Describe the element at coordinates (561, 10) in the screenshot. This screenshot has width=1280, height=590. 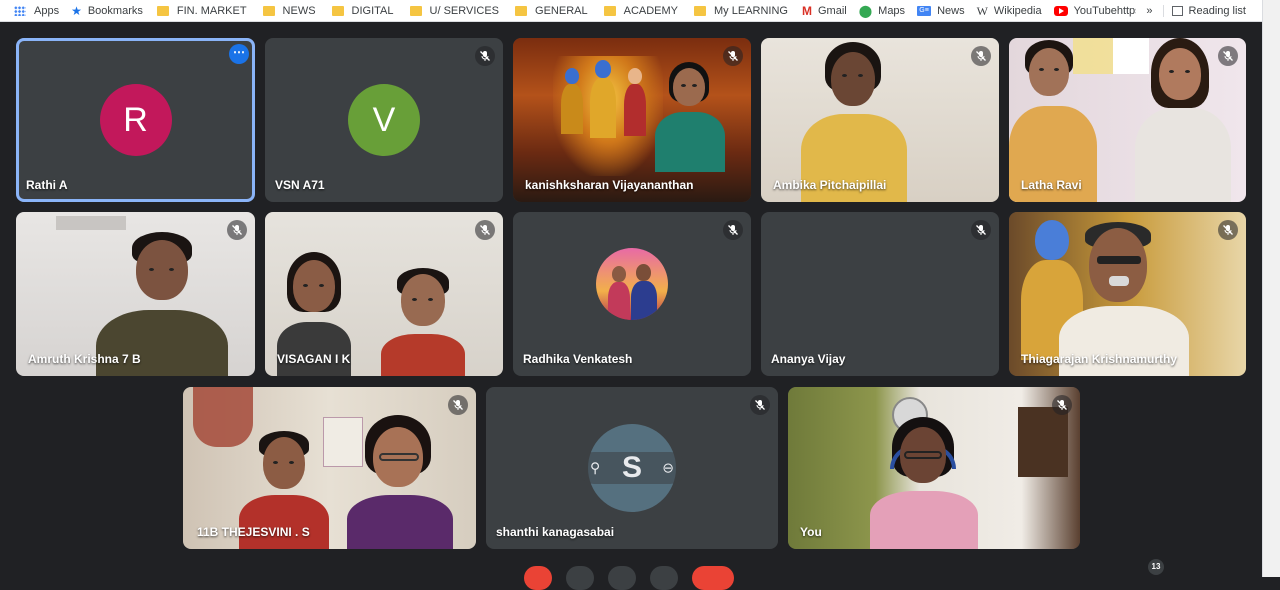
I see `bookmark-label: GENERAL` at that location.